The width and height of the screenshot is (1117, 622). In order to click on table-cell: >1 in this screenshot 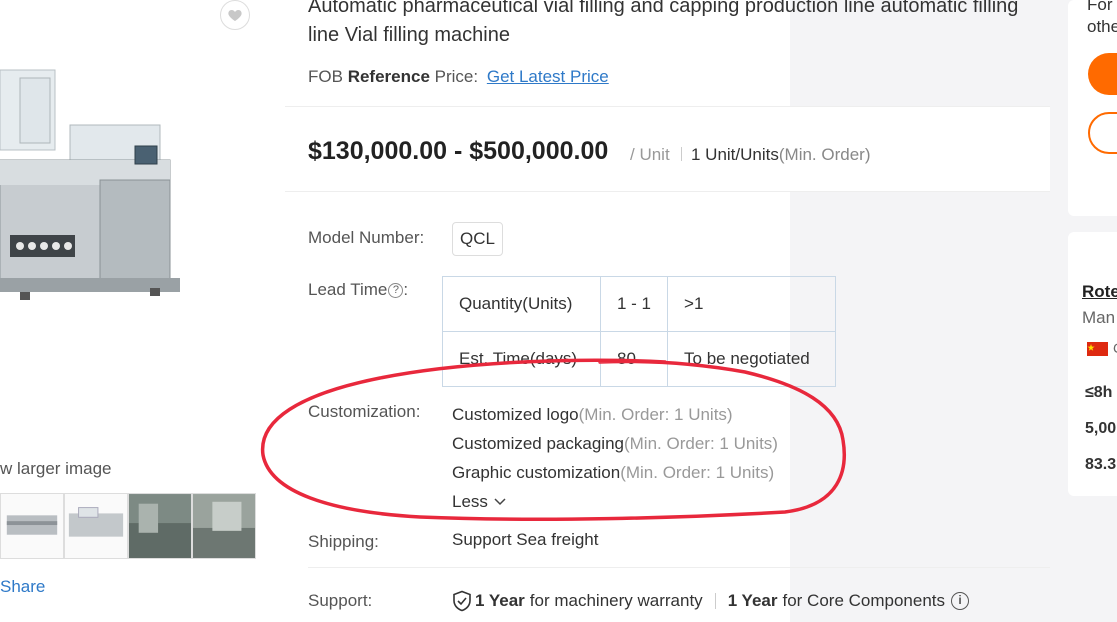, I will do `click(752, 304)`.